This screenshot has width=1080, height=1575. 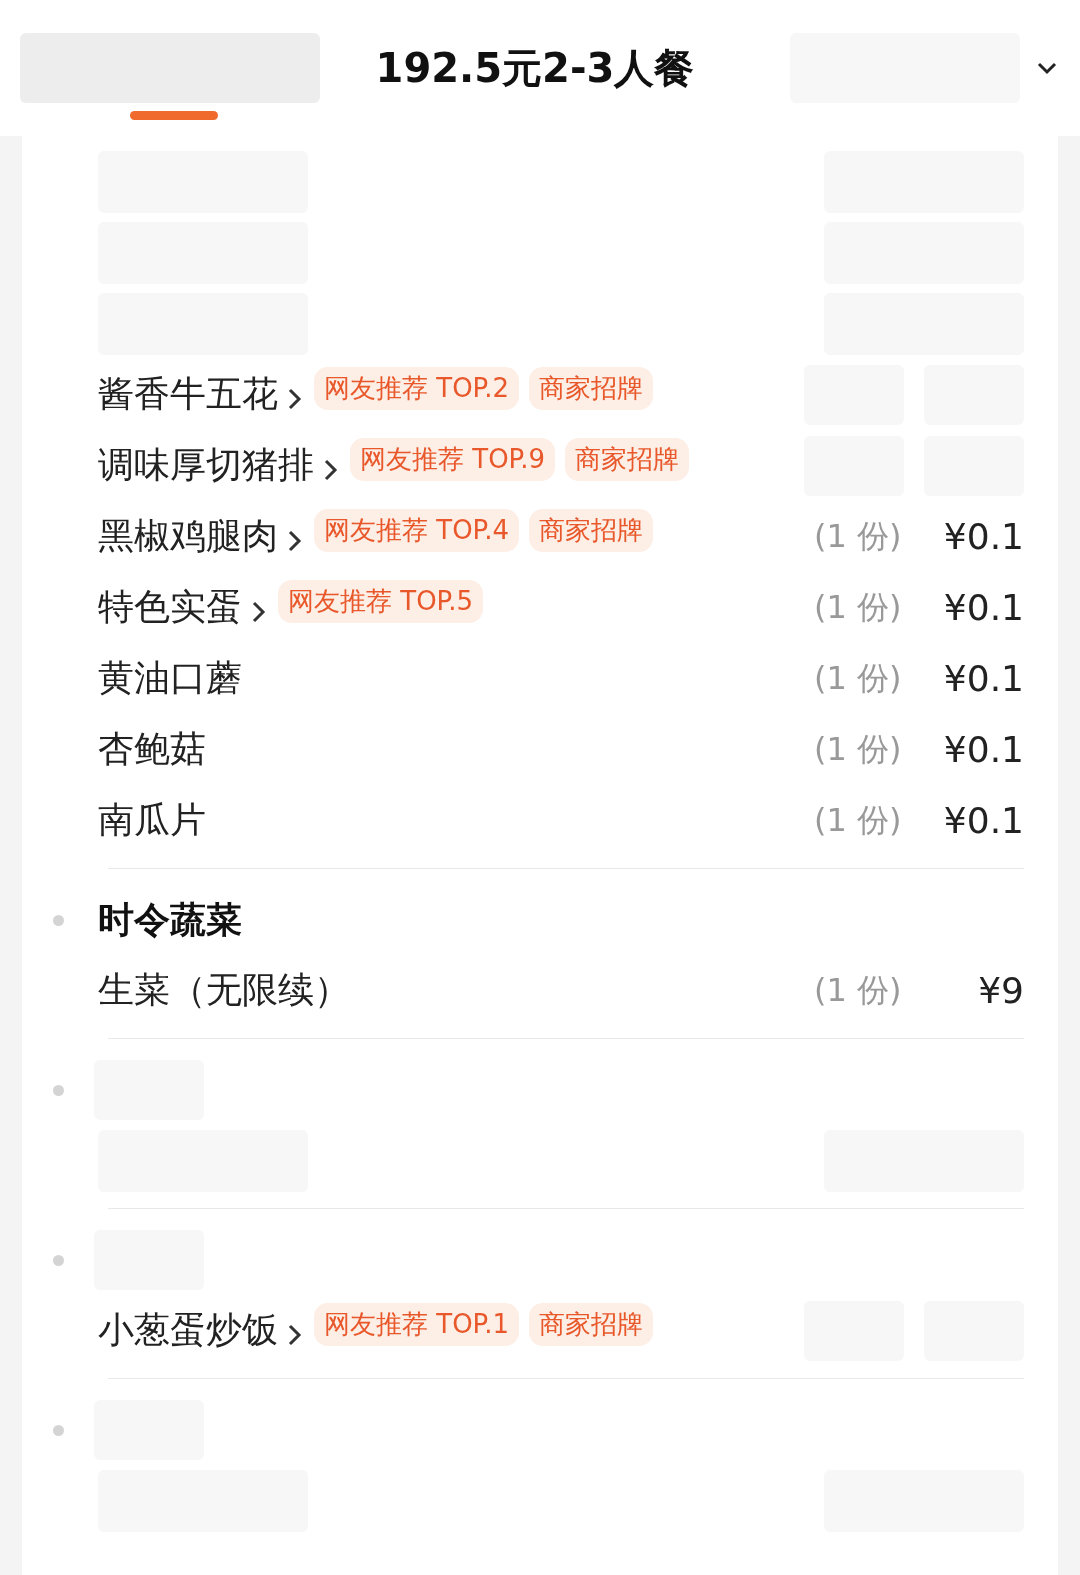 I want to click on dish-name: 生菜（无限续）, so click(x=224, y=990).